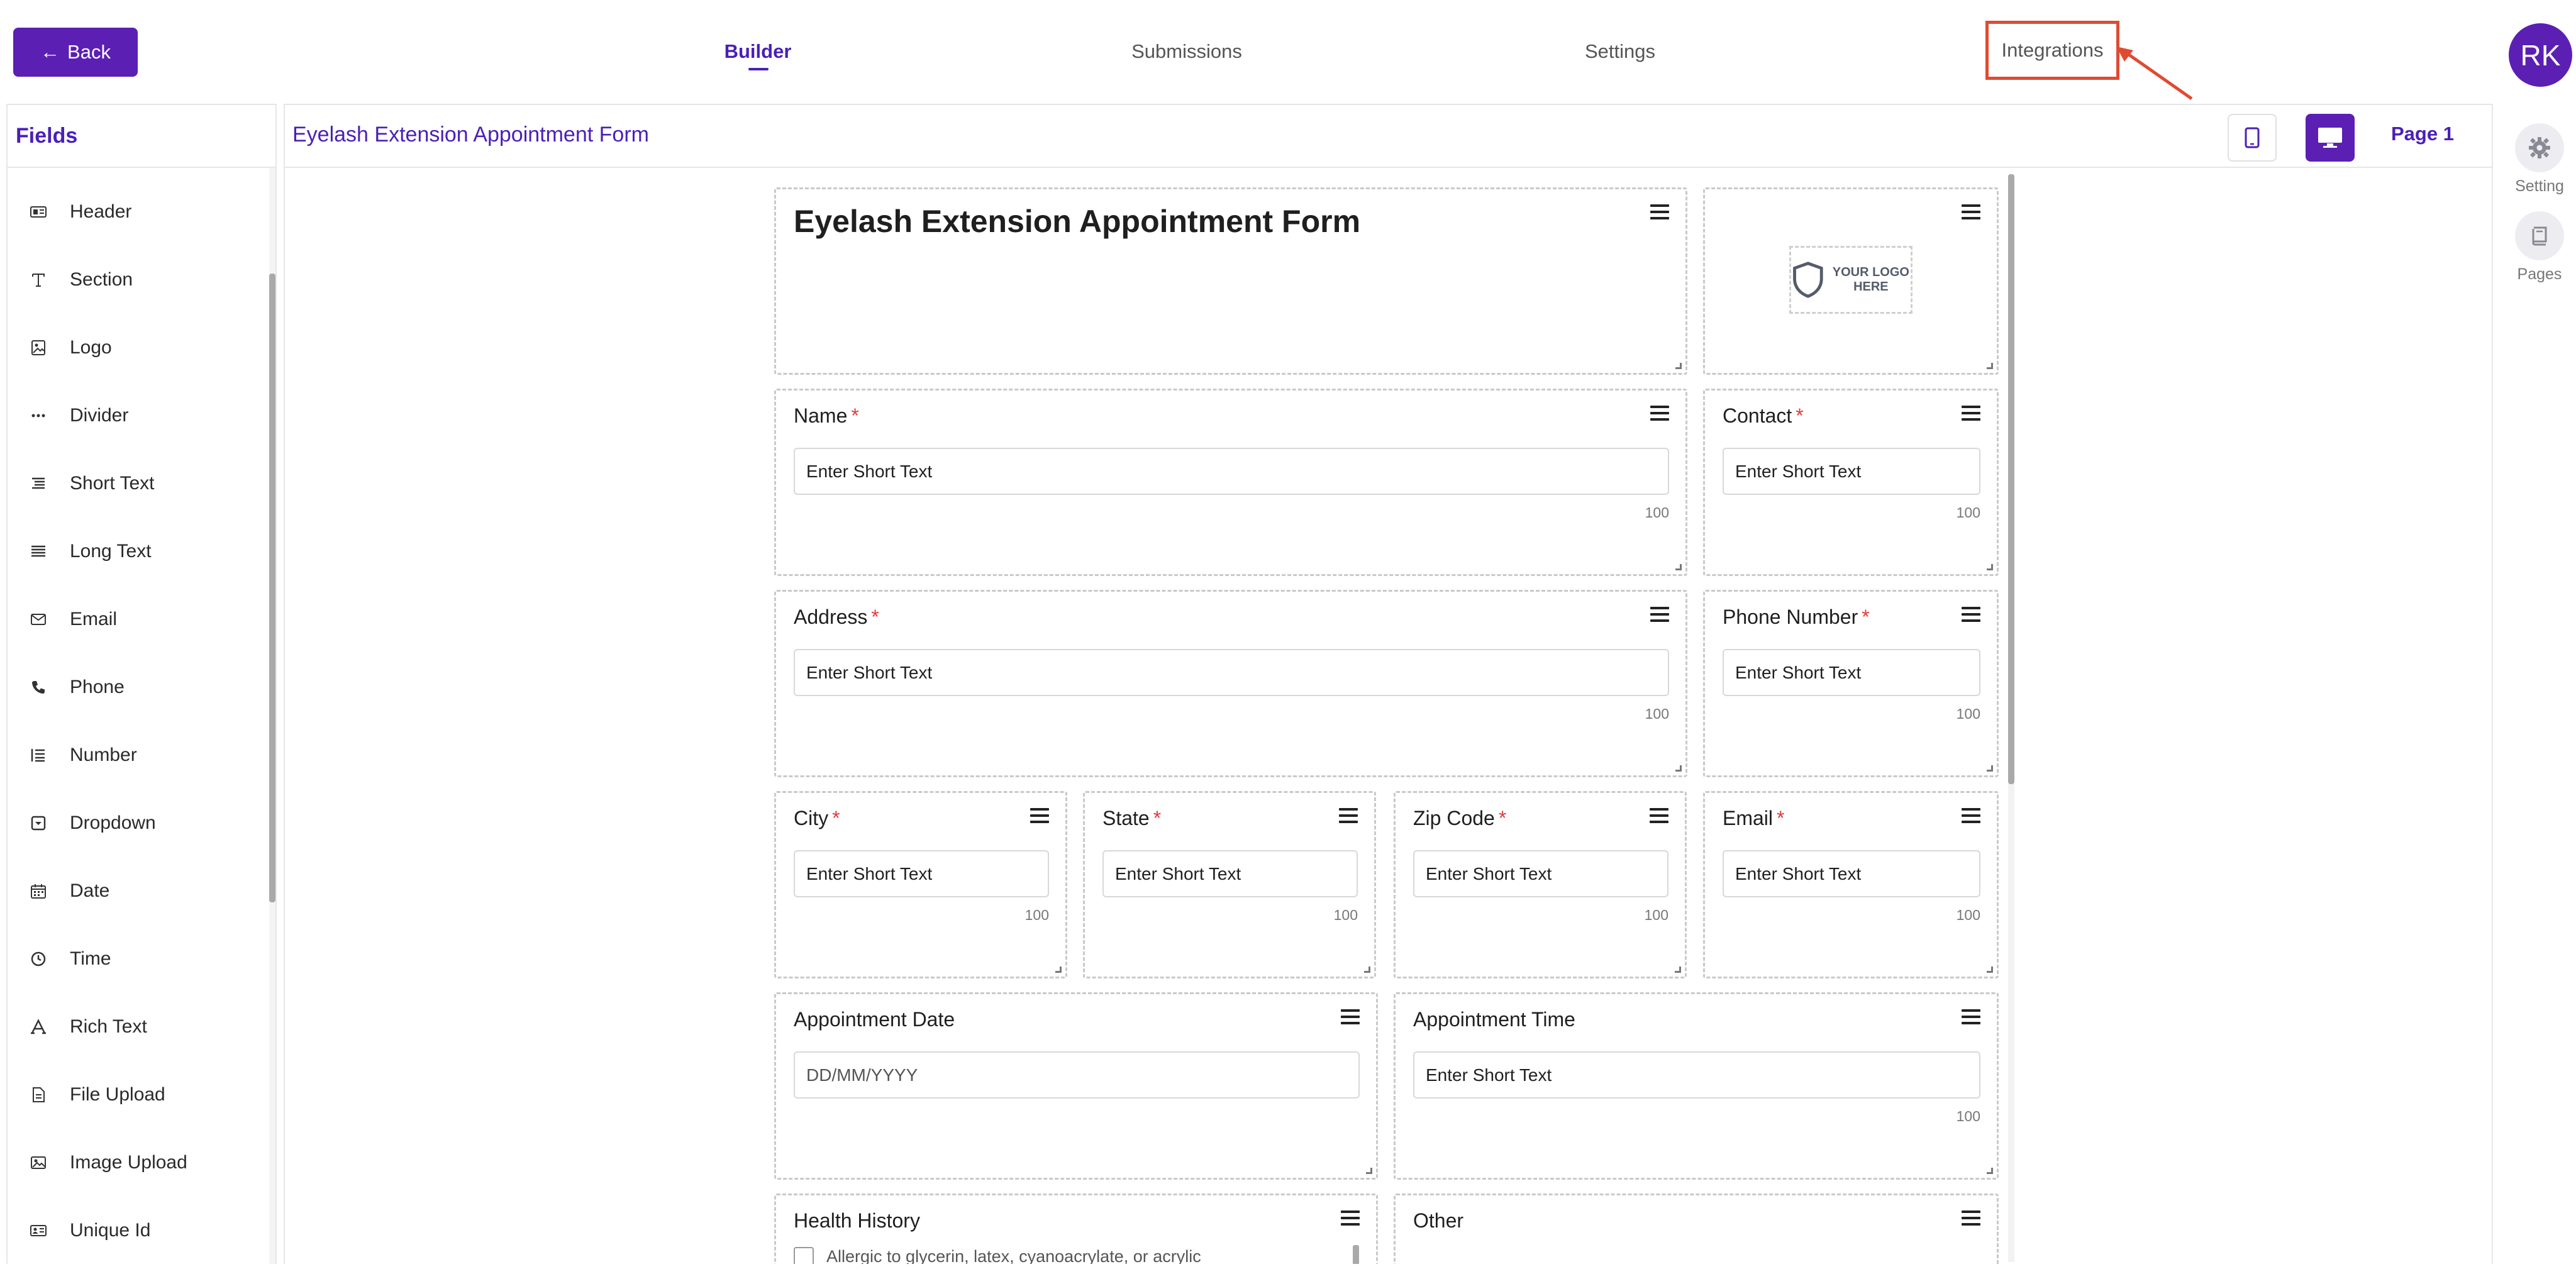 The width and height of the screenshot is (2576, 1274). Describe the element at coordinates (38, 688) in the screenshot. I see `phone-icon` at that location.